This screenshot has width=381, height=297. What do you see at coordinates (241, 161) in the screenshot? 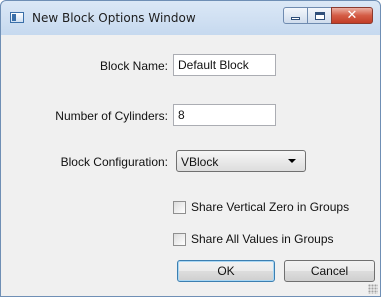
I see `block-configuration-select: VBlock` at bounding box center [241, 161].